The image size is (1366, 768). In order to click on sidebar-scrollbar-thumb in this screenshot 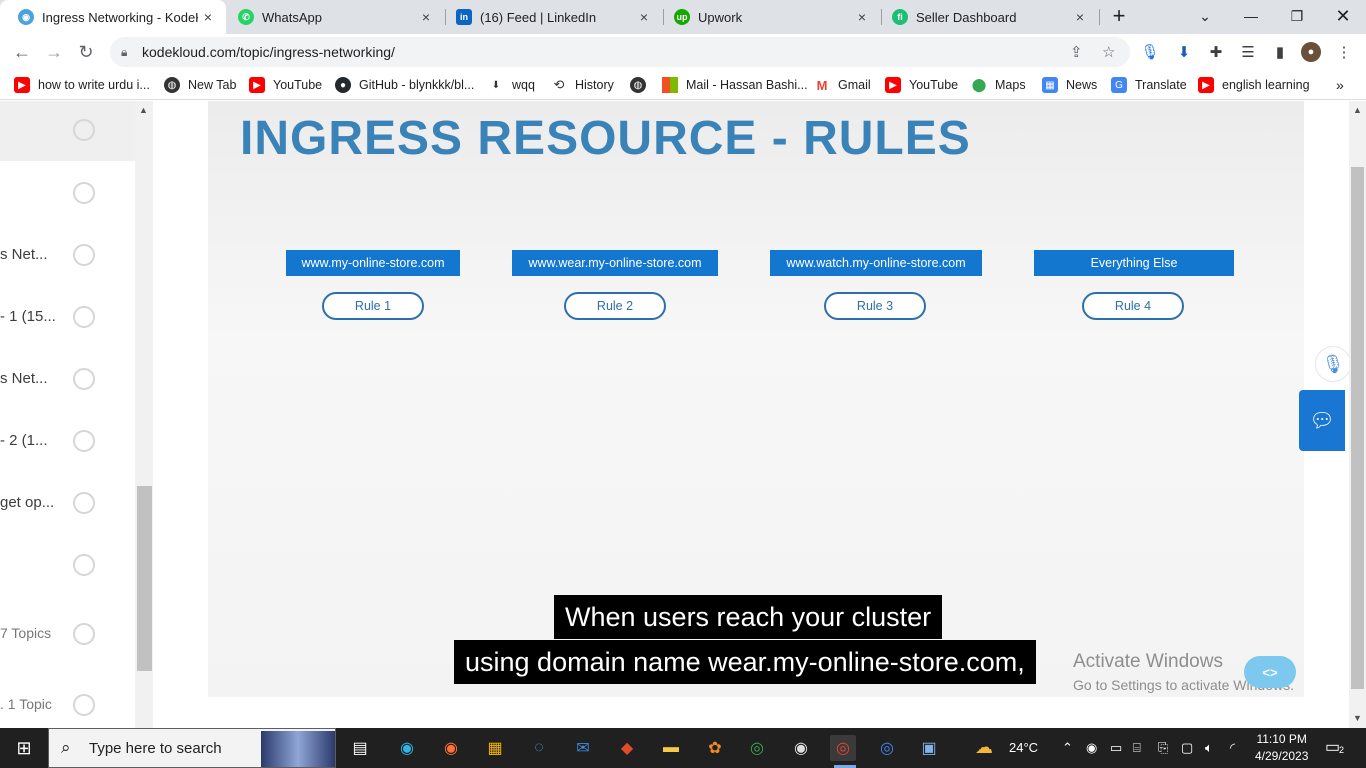, I will do `click(144, 578)`.